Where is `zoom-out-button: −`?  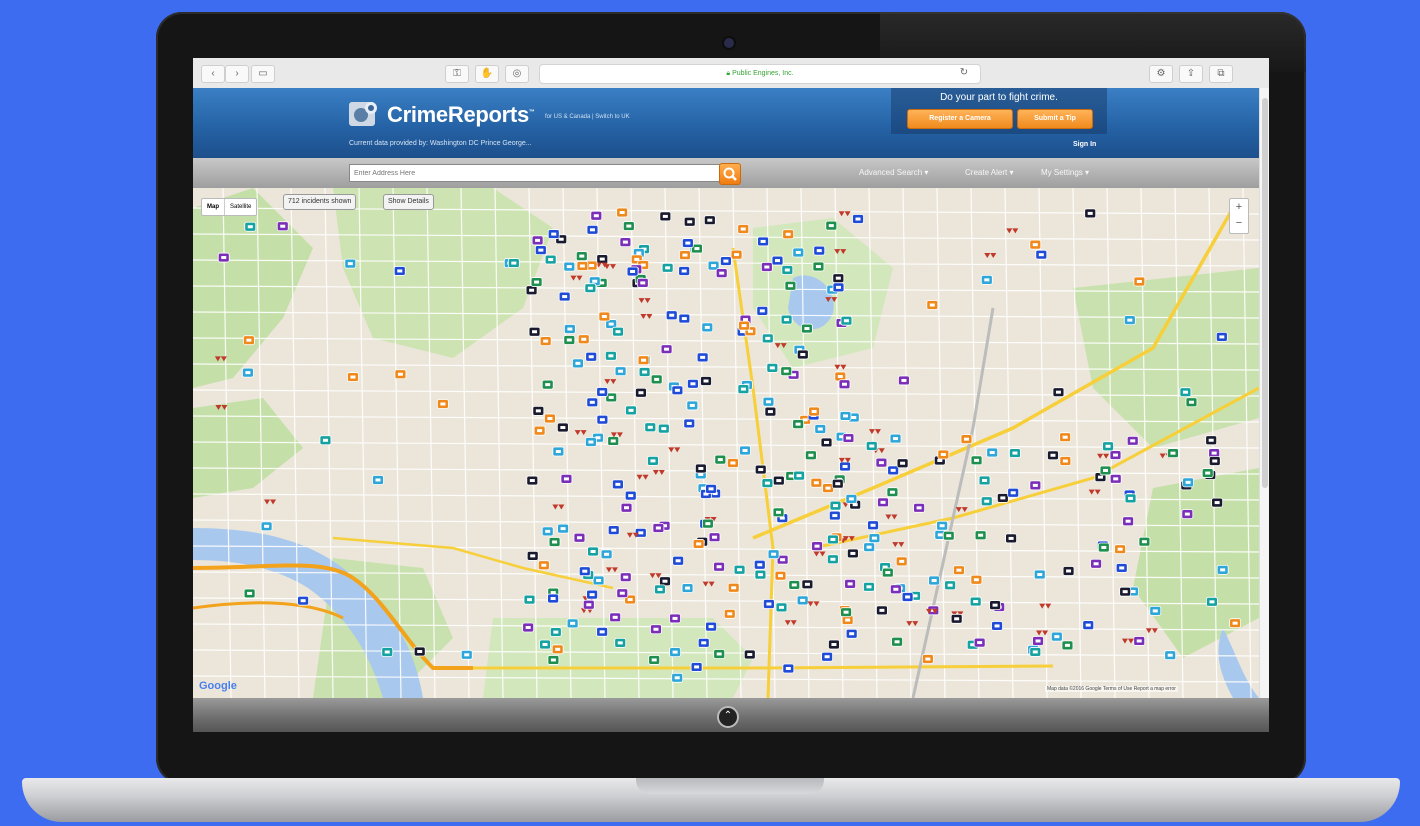 zoom-out-button: − is located at coordinates (1239, 223).